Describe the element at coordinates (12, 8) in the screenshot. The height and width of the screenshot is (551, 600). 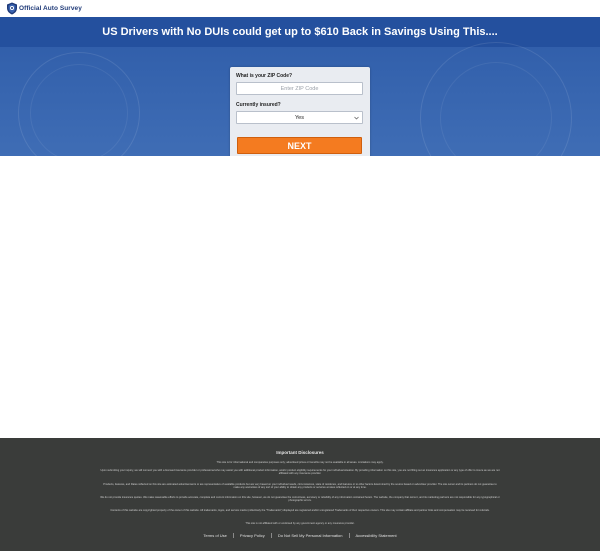
I see `shield-icon` at that location.